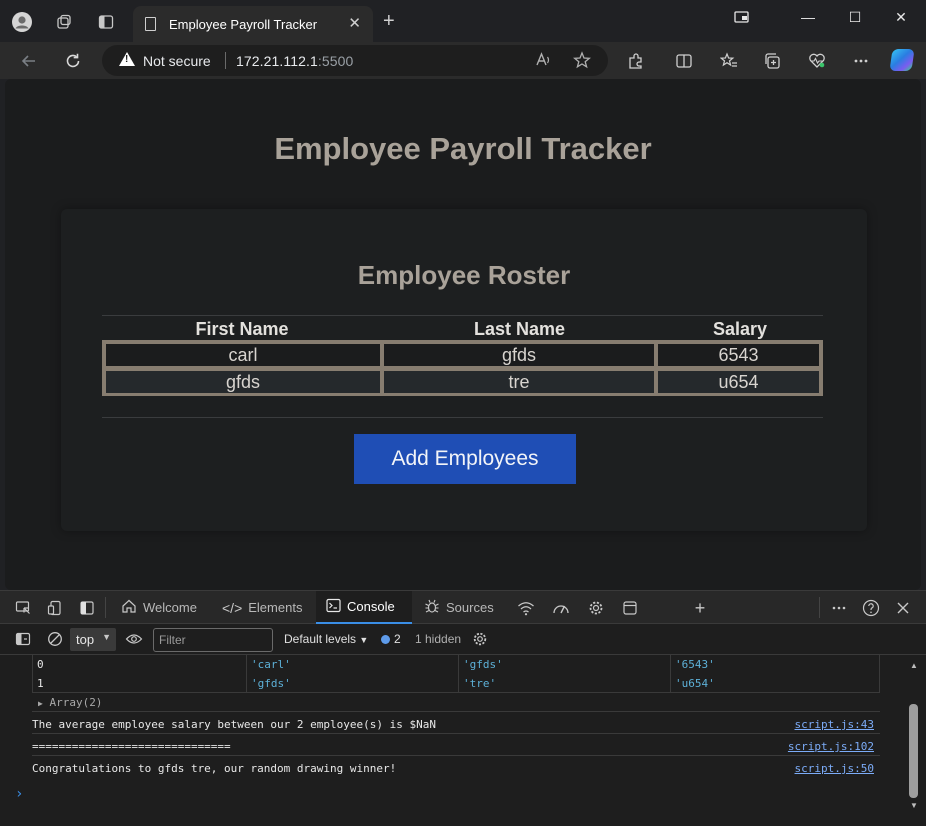 This screenshot has width=926, height=826. I want to click on browser-tab-active: Employee Payroll Tracker ✕, so click(253, 24).